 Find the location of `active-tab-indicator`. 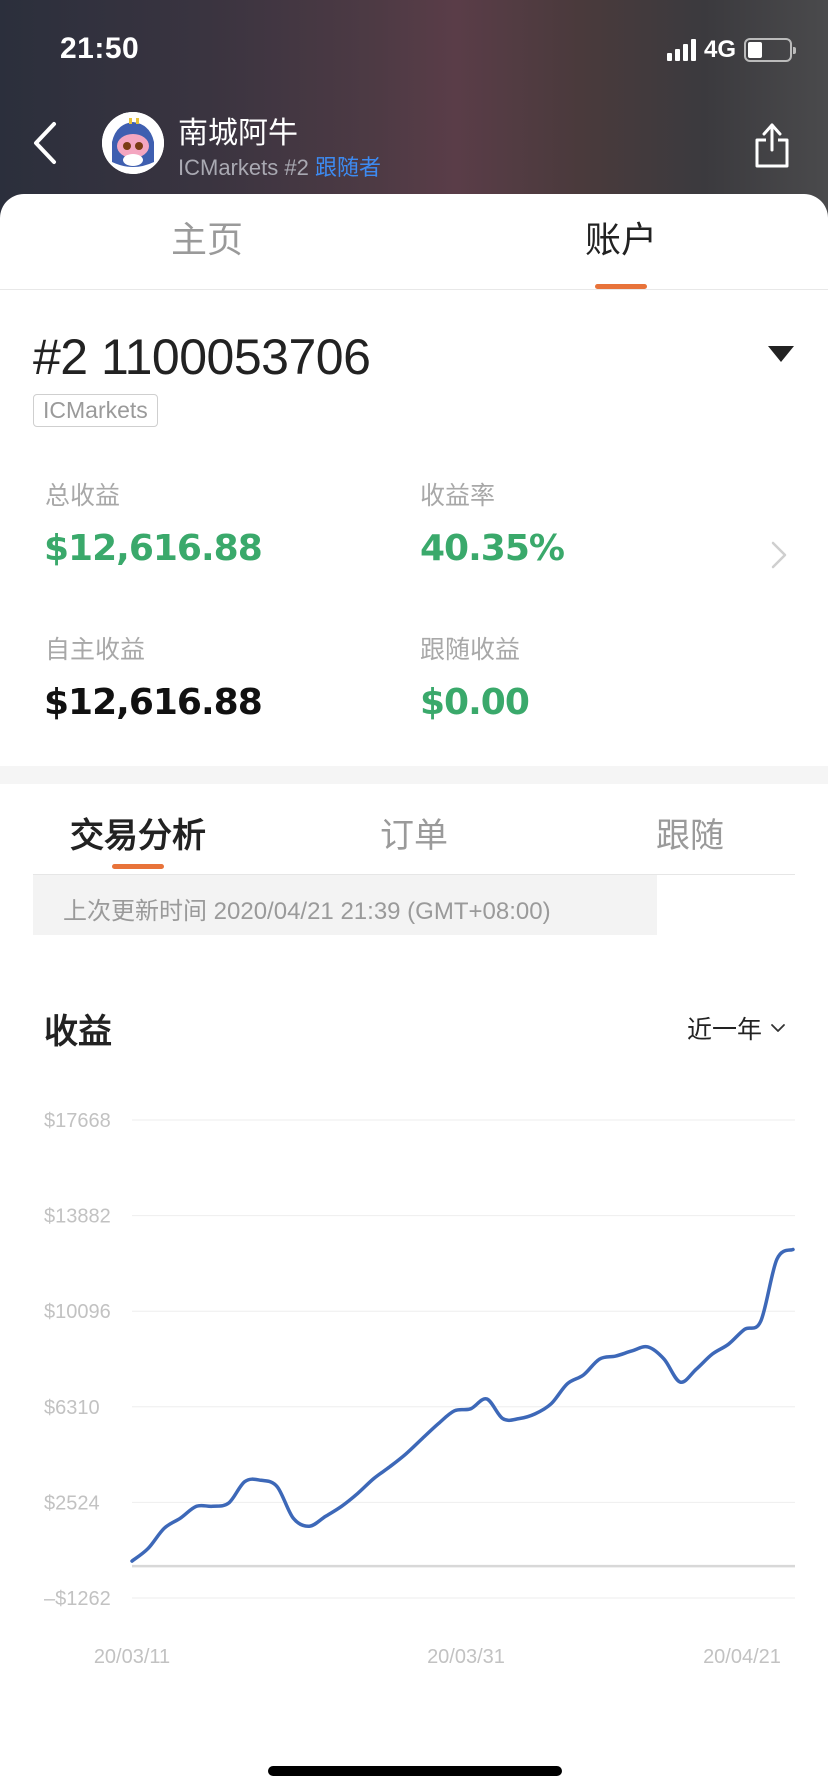

active-tab-indicator is located at coordinates (621, 286).